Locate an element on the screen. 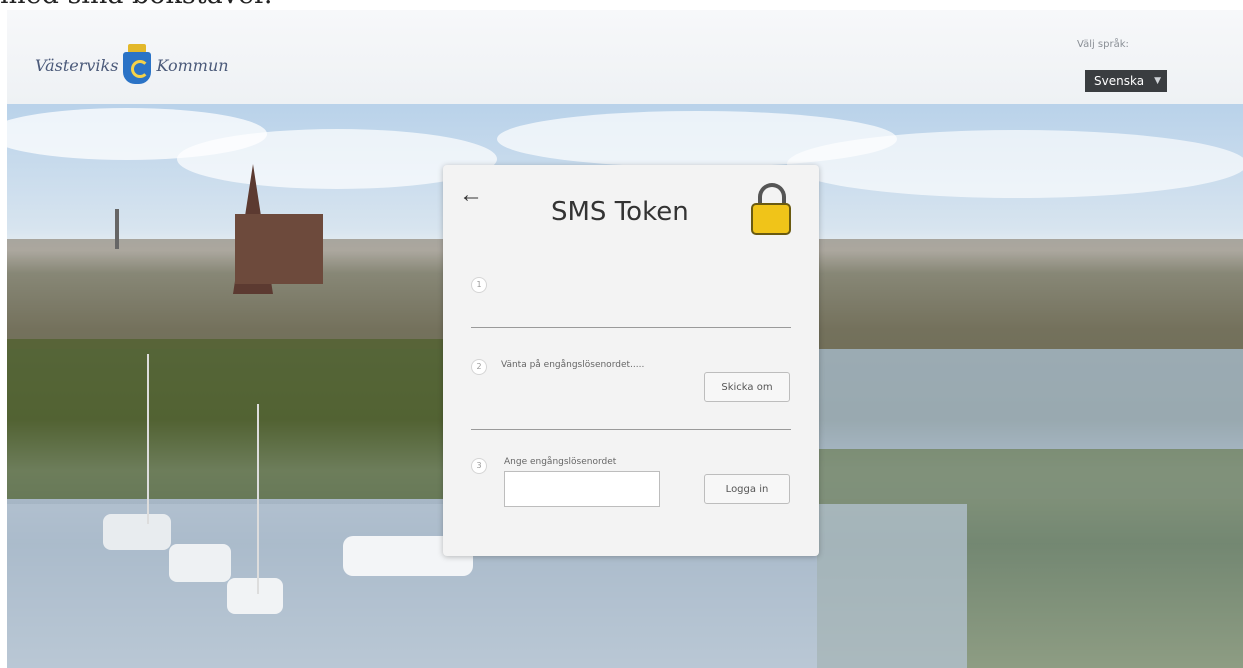 The width and height of the screenshot is (1243, 668). site-header: Västerviks Kommun Välj språk: Svenska ▼ is located at coordinates (625, 57).